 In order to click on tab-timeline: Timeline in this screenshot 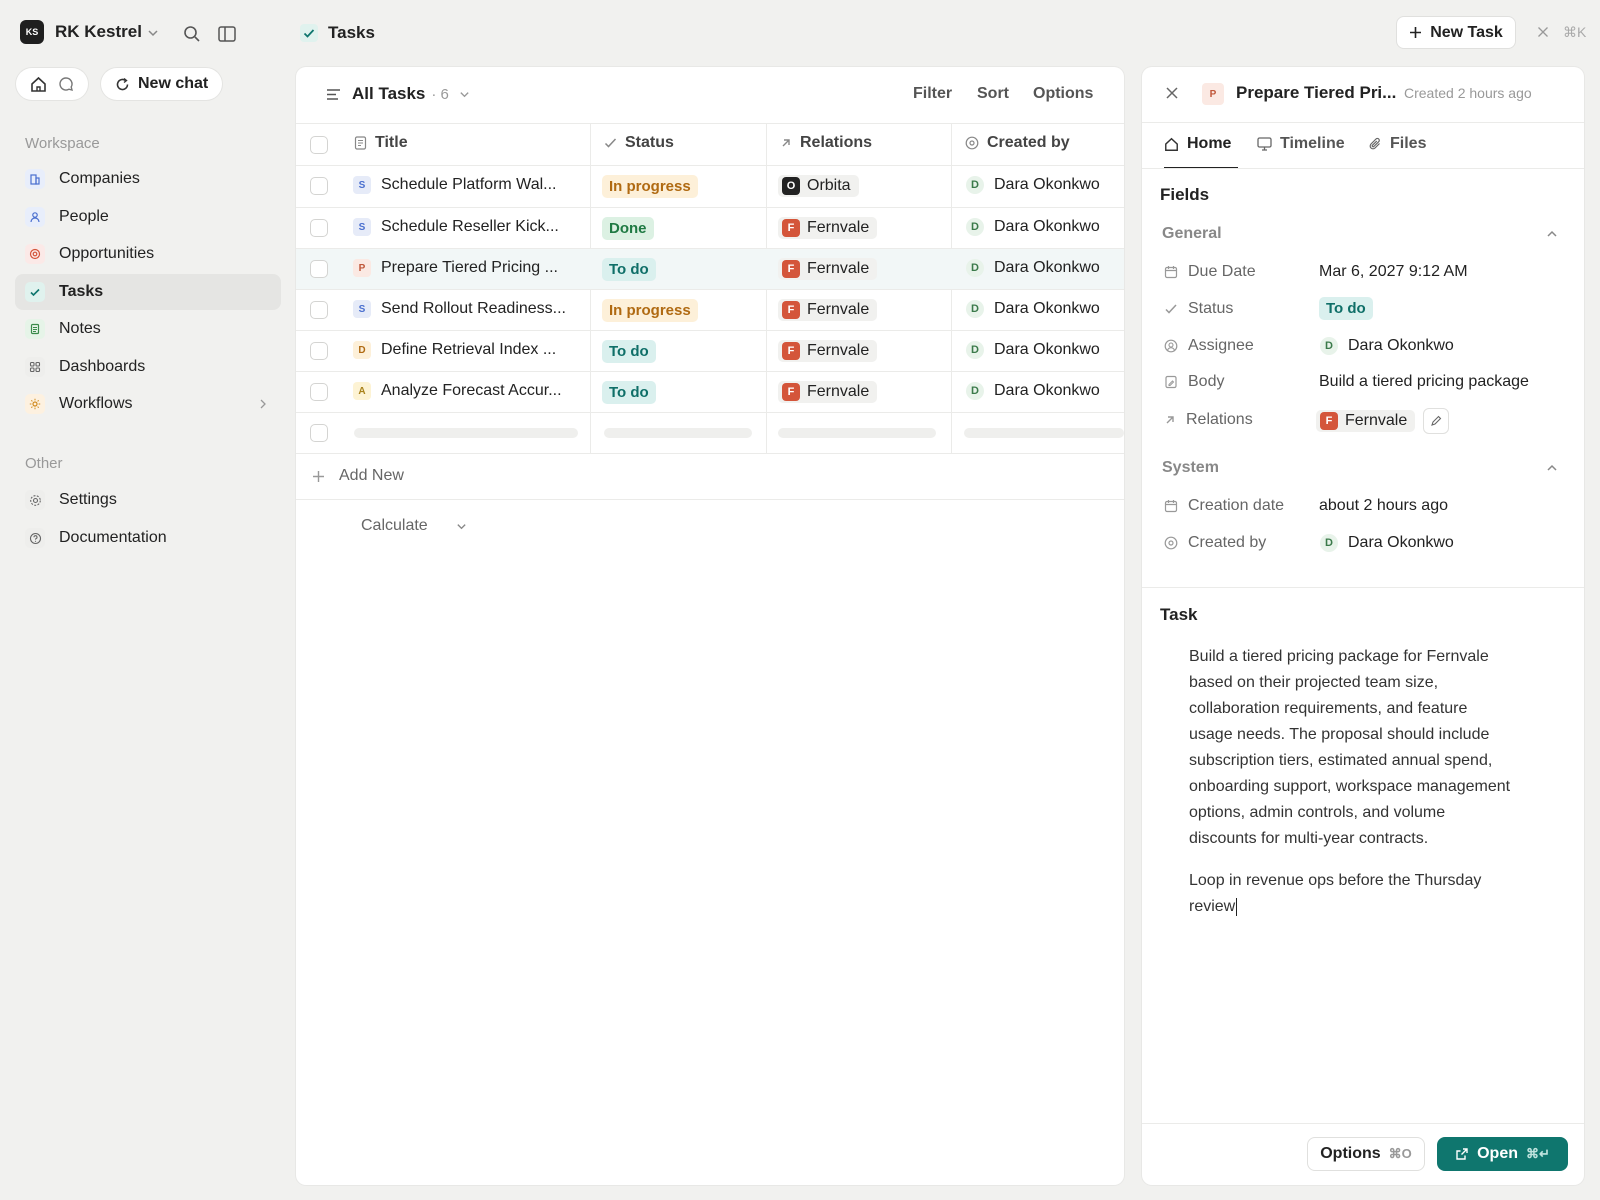, I will do `click(1301, 144)`.